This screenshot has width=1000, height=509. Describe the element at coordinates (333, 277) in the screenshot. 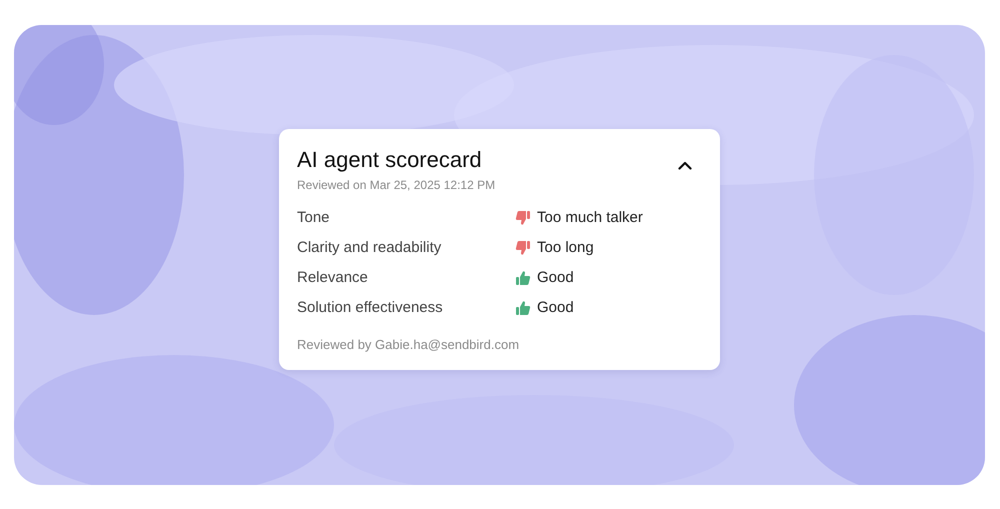

I see `criterion-label: Relevance` at that location.